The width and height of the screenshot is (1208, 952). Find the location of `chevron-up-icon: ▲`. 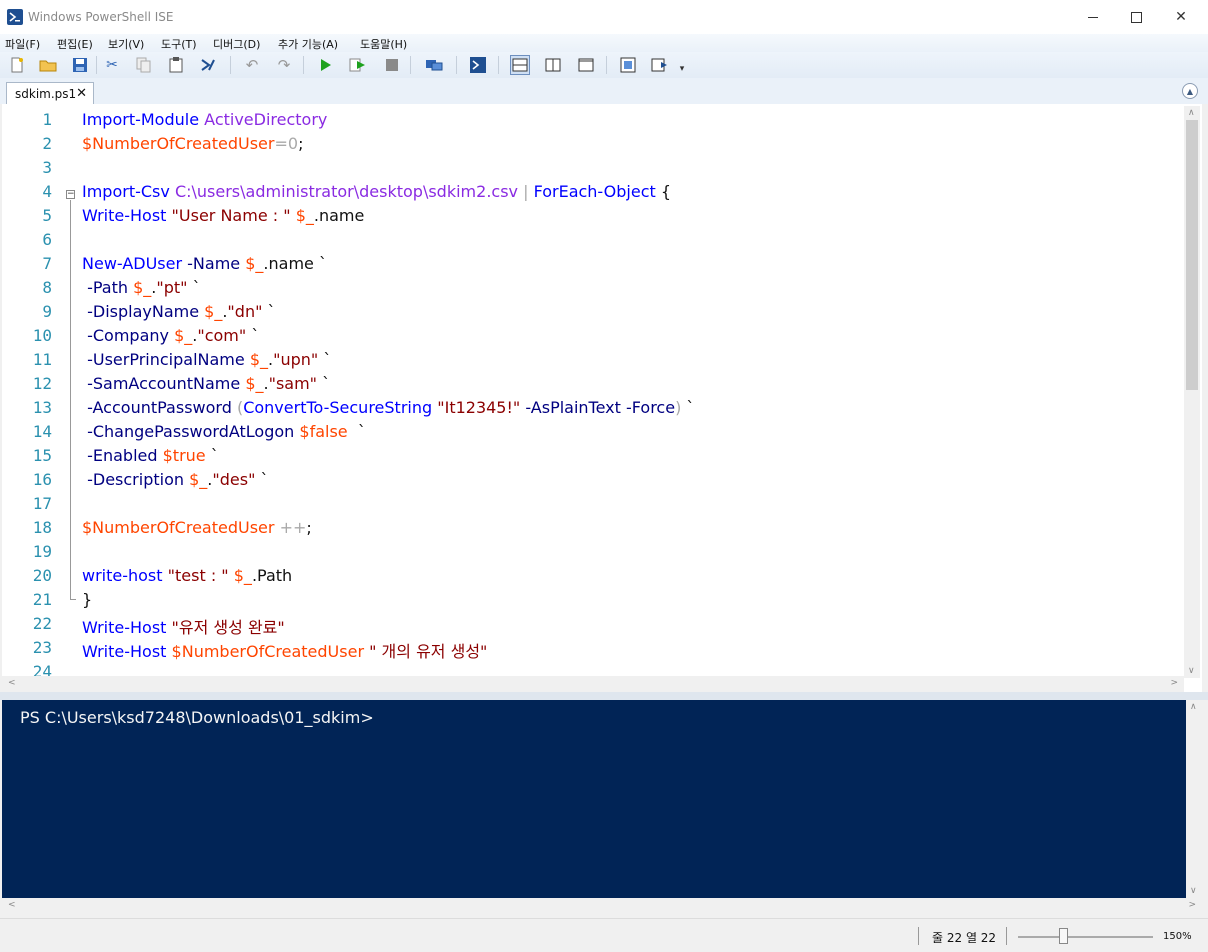

chevron-up-icon: ▲ is located at coordinates (1190, 91).